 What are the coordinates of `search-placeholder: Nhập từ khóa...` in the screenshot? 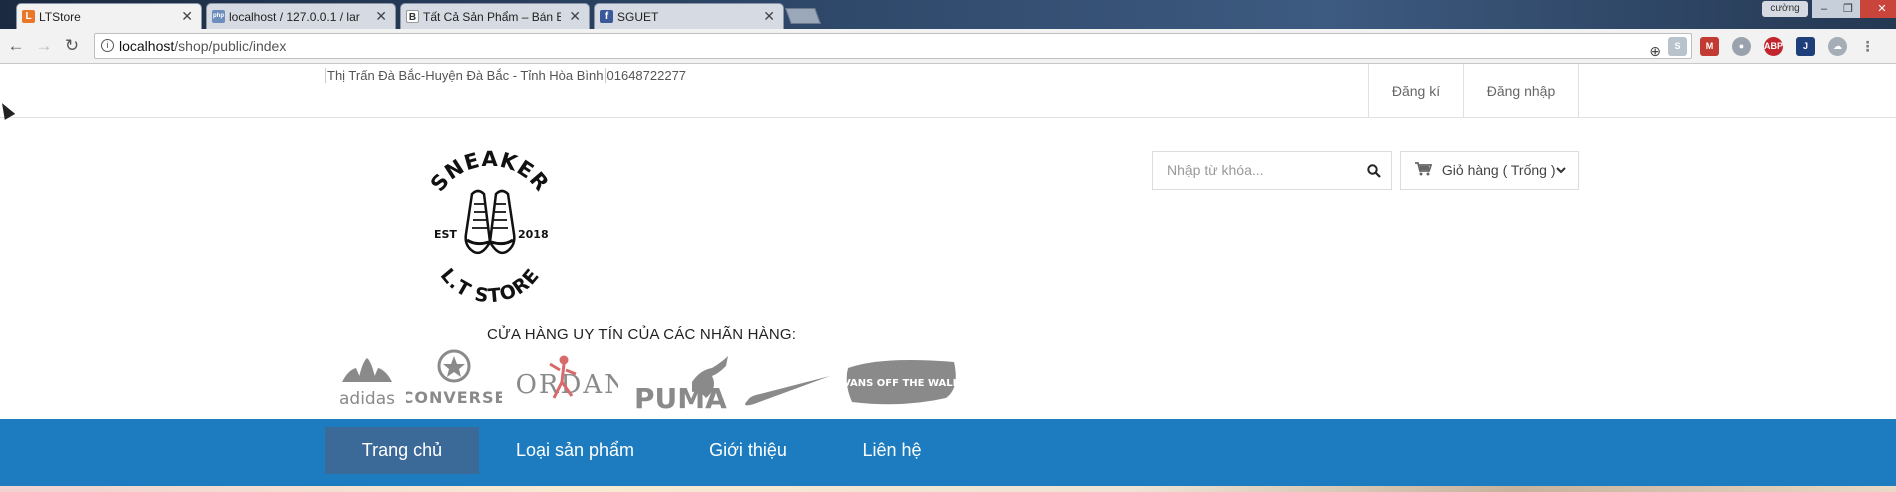 It's located at (1215, 170).